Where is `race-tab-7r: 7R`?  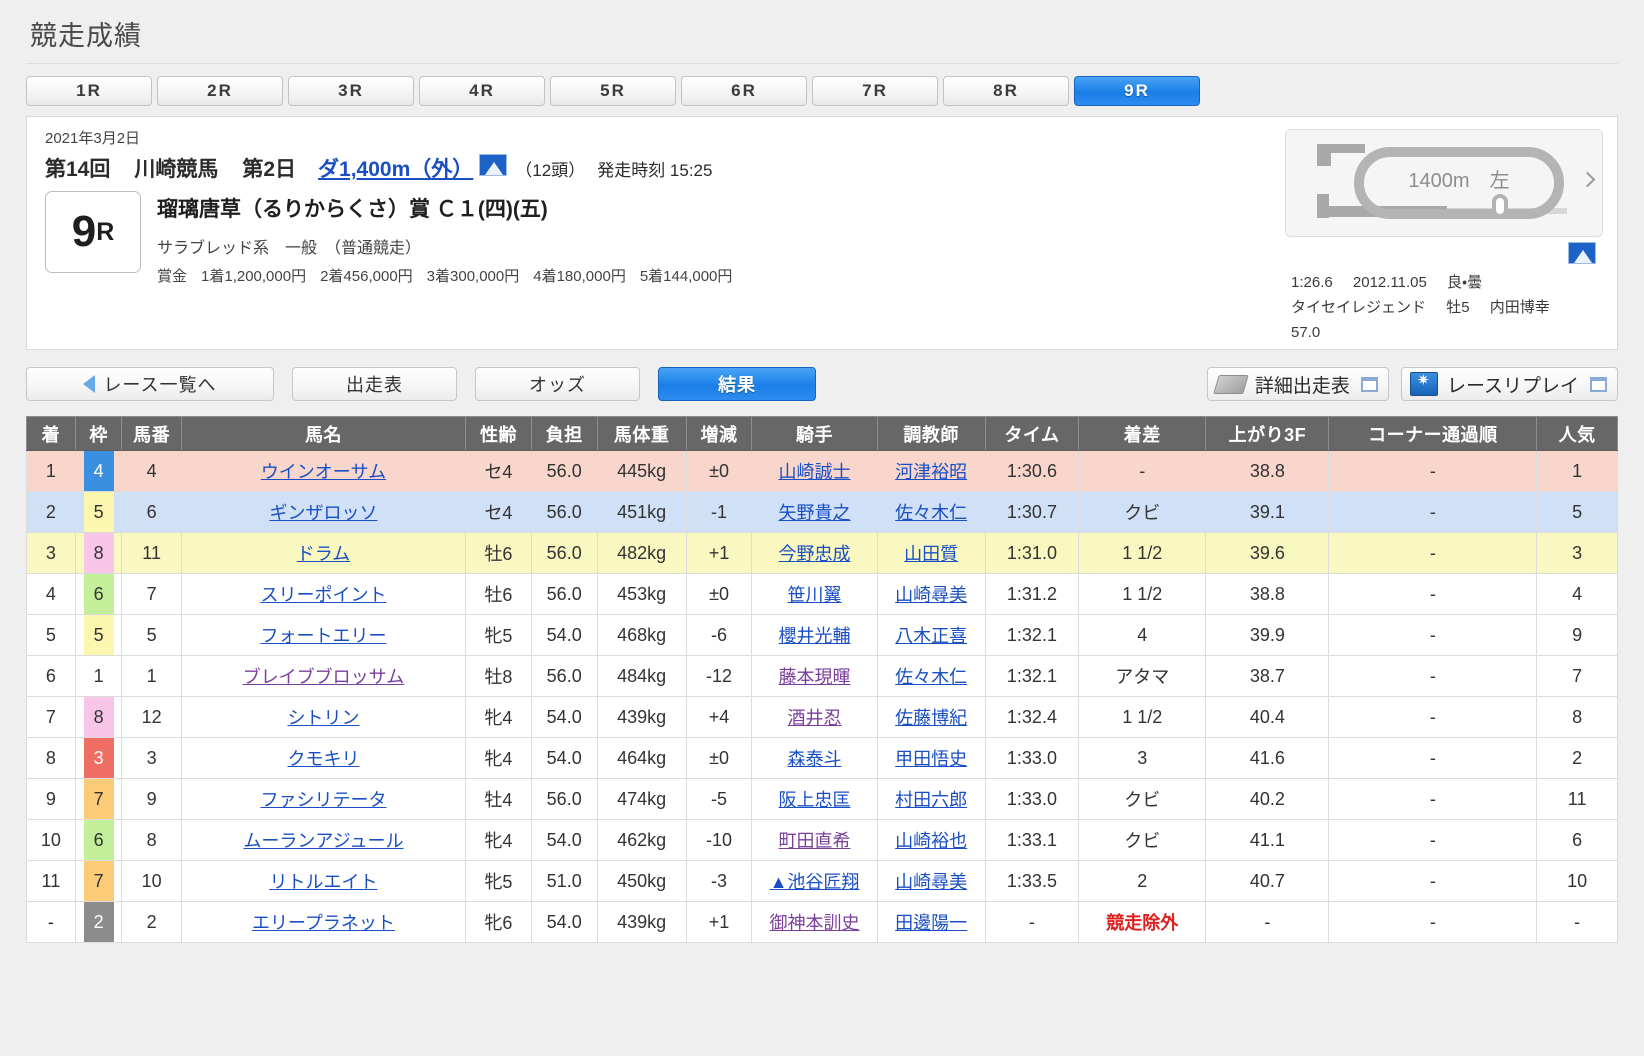 race-tab-7r: 7R is located at coordinates (875, 91).